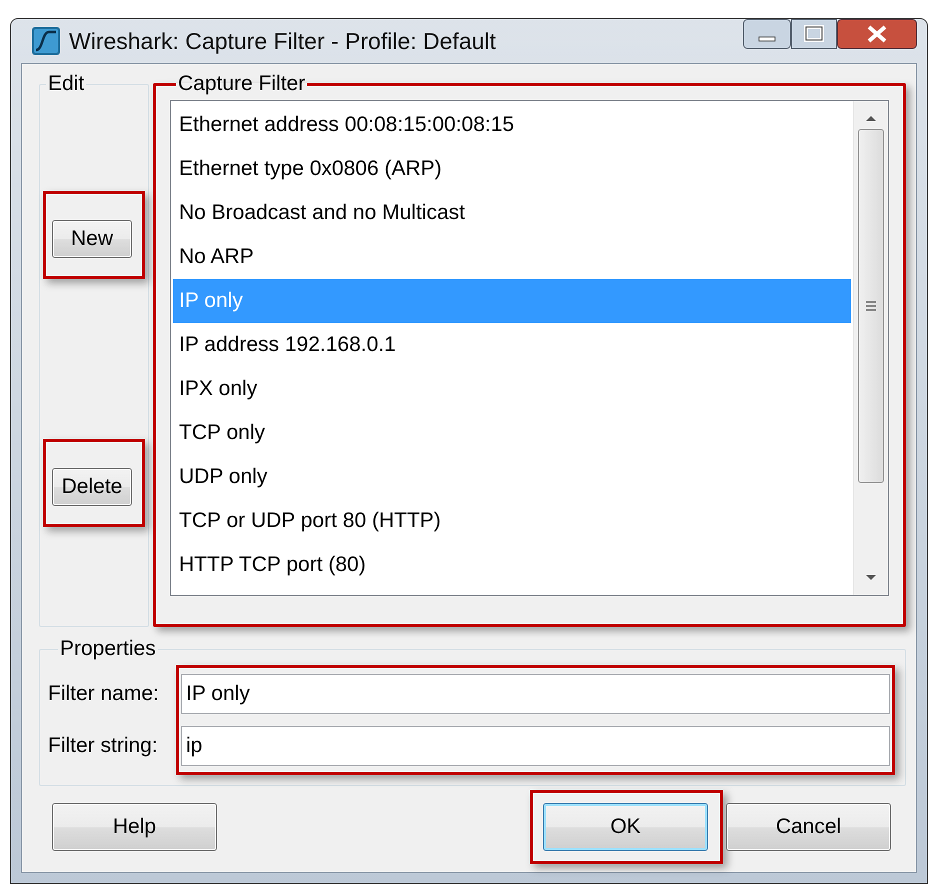 This screenshot has width=936, height=888. What do you see at coordinates (871, 118) in the screenshot?
I see `scroll-up-icon` at bounding box center [871, 118].